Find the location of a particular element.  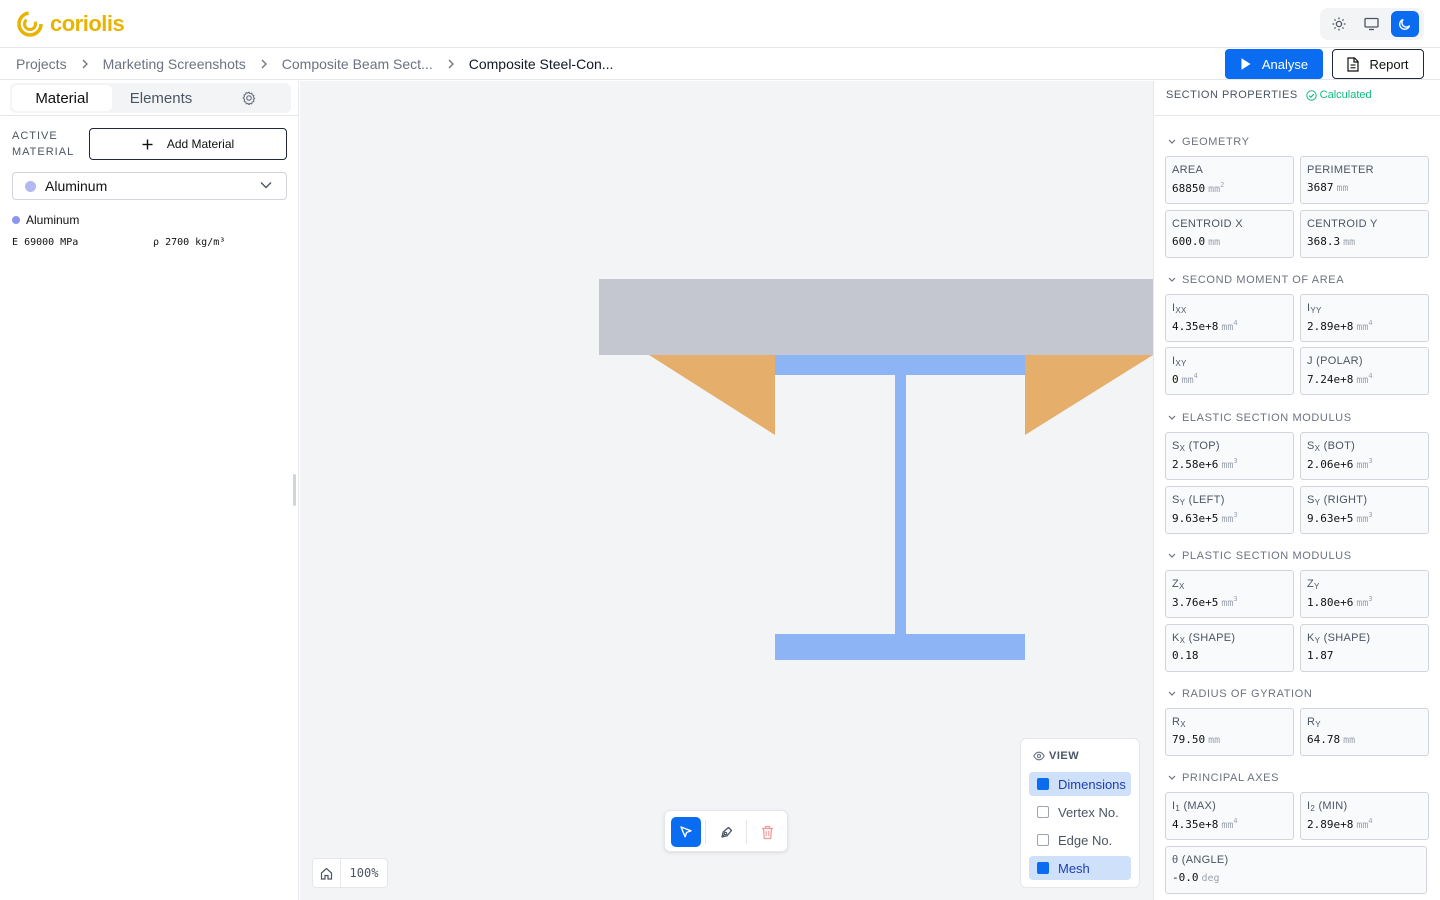

gear-icon is located at coordinates (249, 98).